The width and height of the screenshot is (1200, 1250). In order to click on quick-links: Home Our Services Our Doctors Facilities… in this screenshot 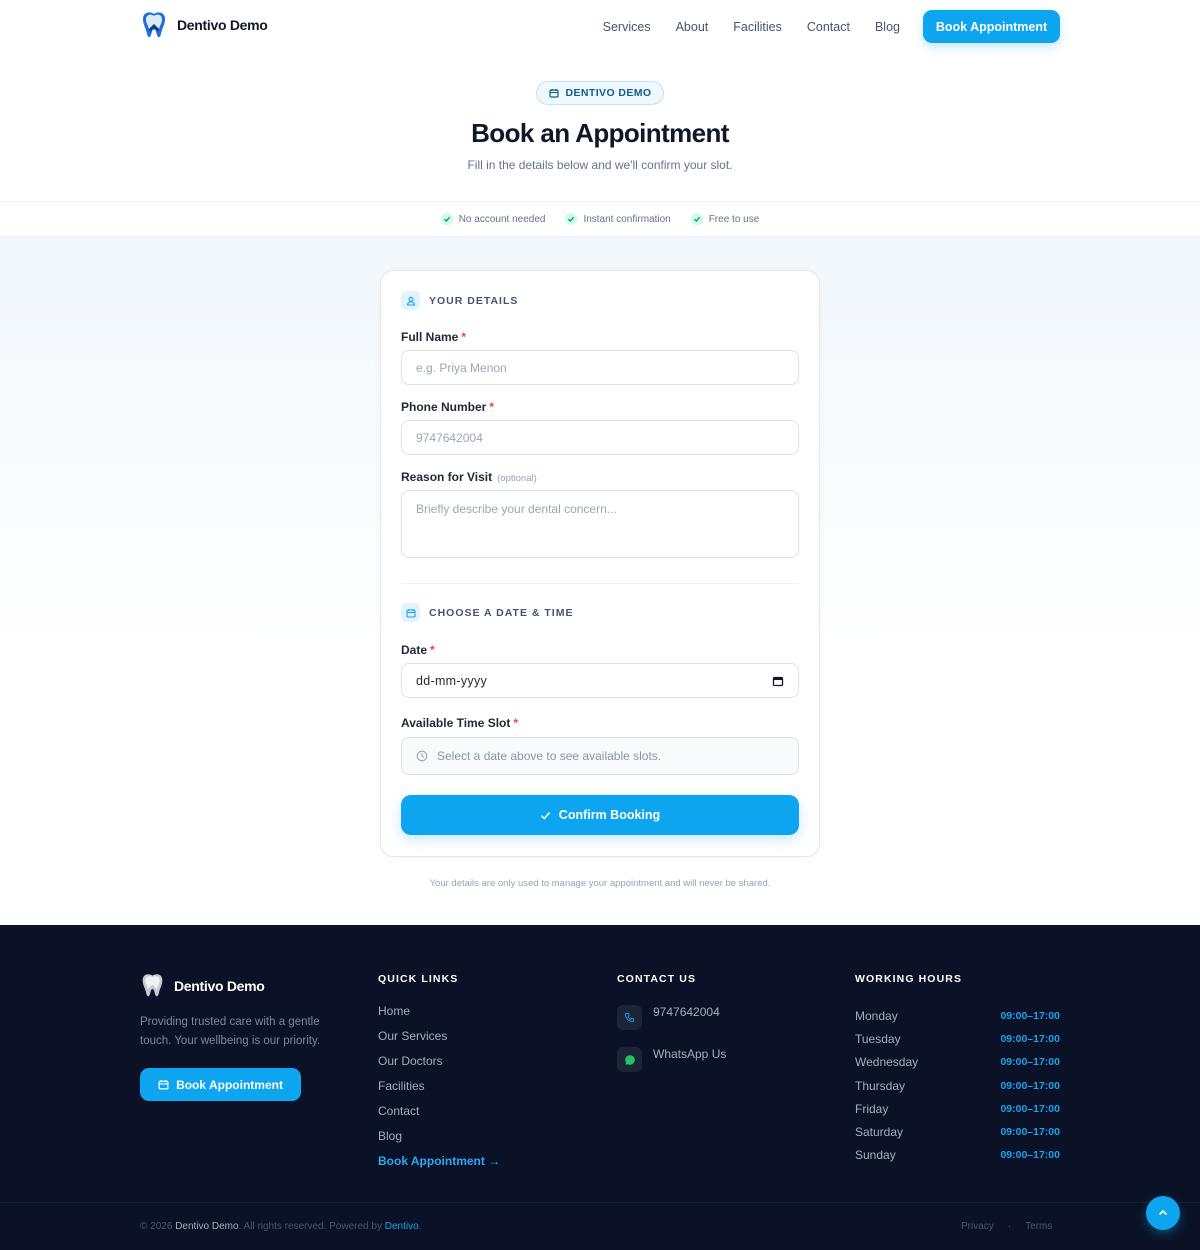, I will do `click(439, 1086)`.